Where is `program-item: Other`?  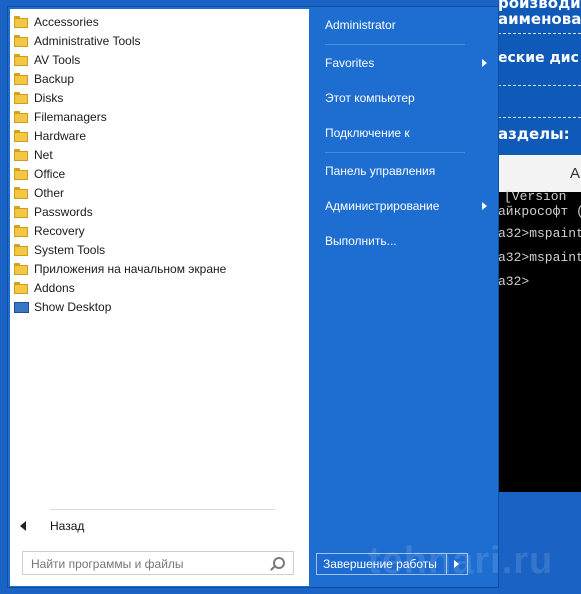 program-item: Other is located at coordinates (158, 193).